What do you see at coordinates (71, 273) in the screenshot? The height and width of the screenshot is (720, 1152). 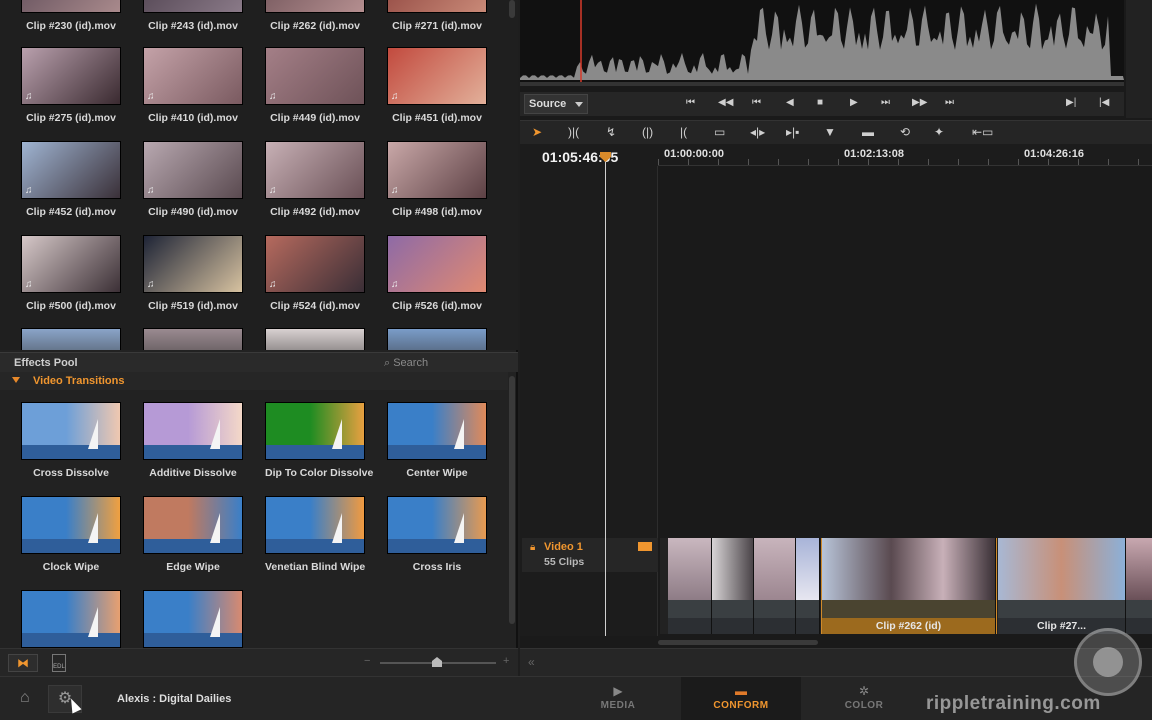 I see `media-clip: ♫ Clip #500 (id).mov` at bounding box center [71, 273].